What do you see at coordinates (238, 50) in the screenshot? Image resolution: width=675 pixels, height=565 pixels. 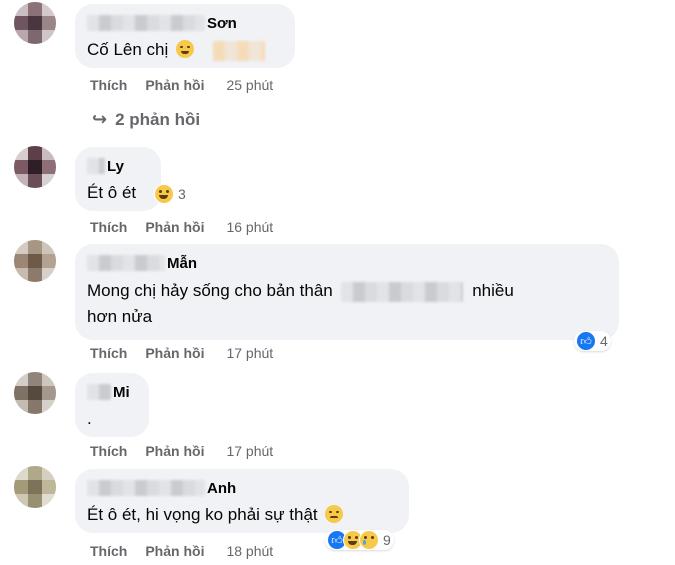 I see `blurred-emoji` at bounding box center [238, 50].